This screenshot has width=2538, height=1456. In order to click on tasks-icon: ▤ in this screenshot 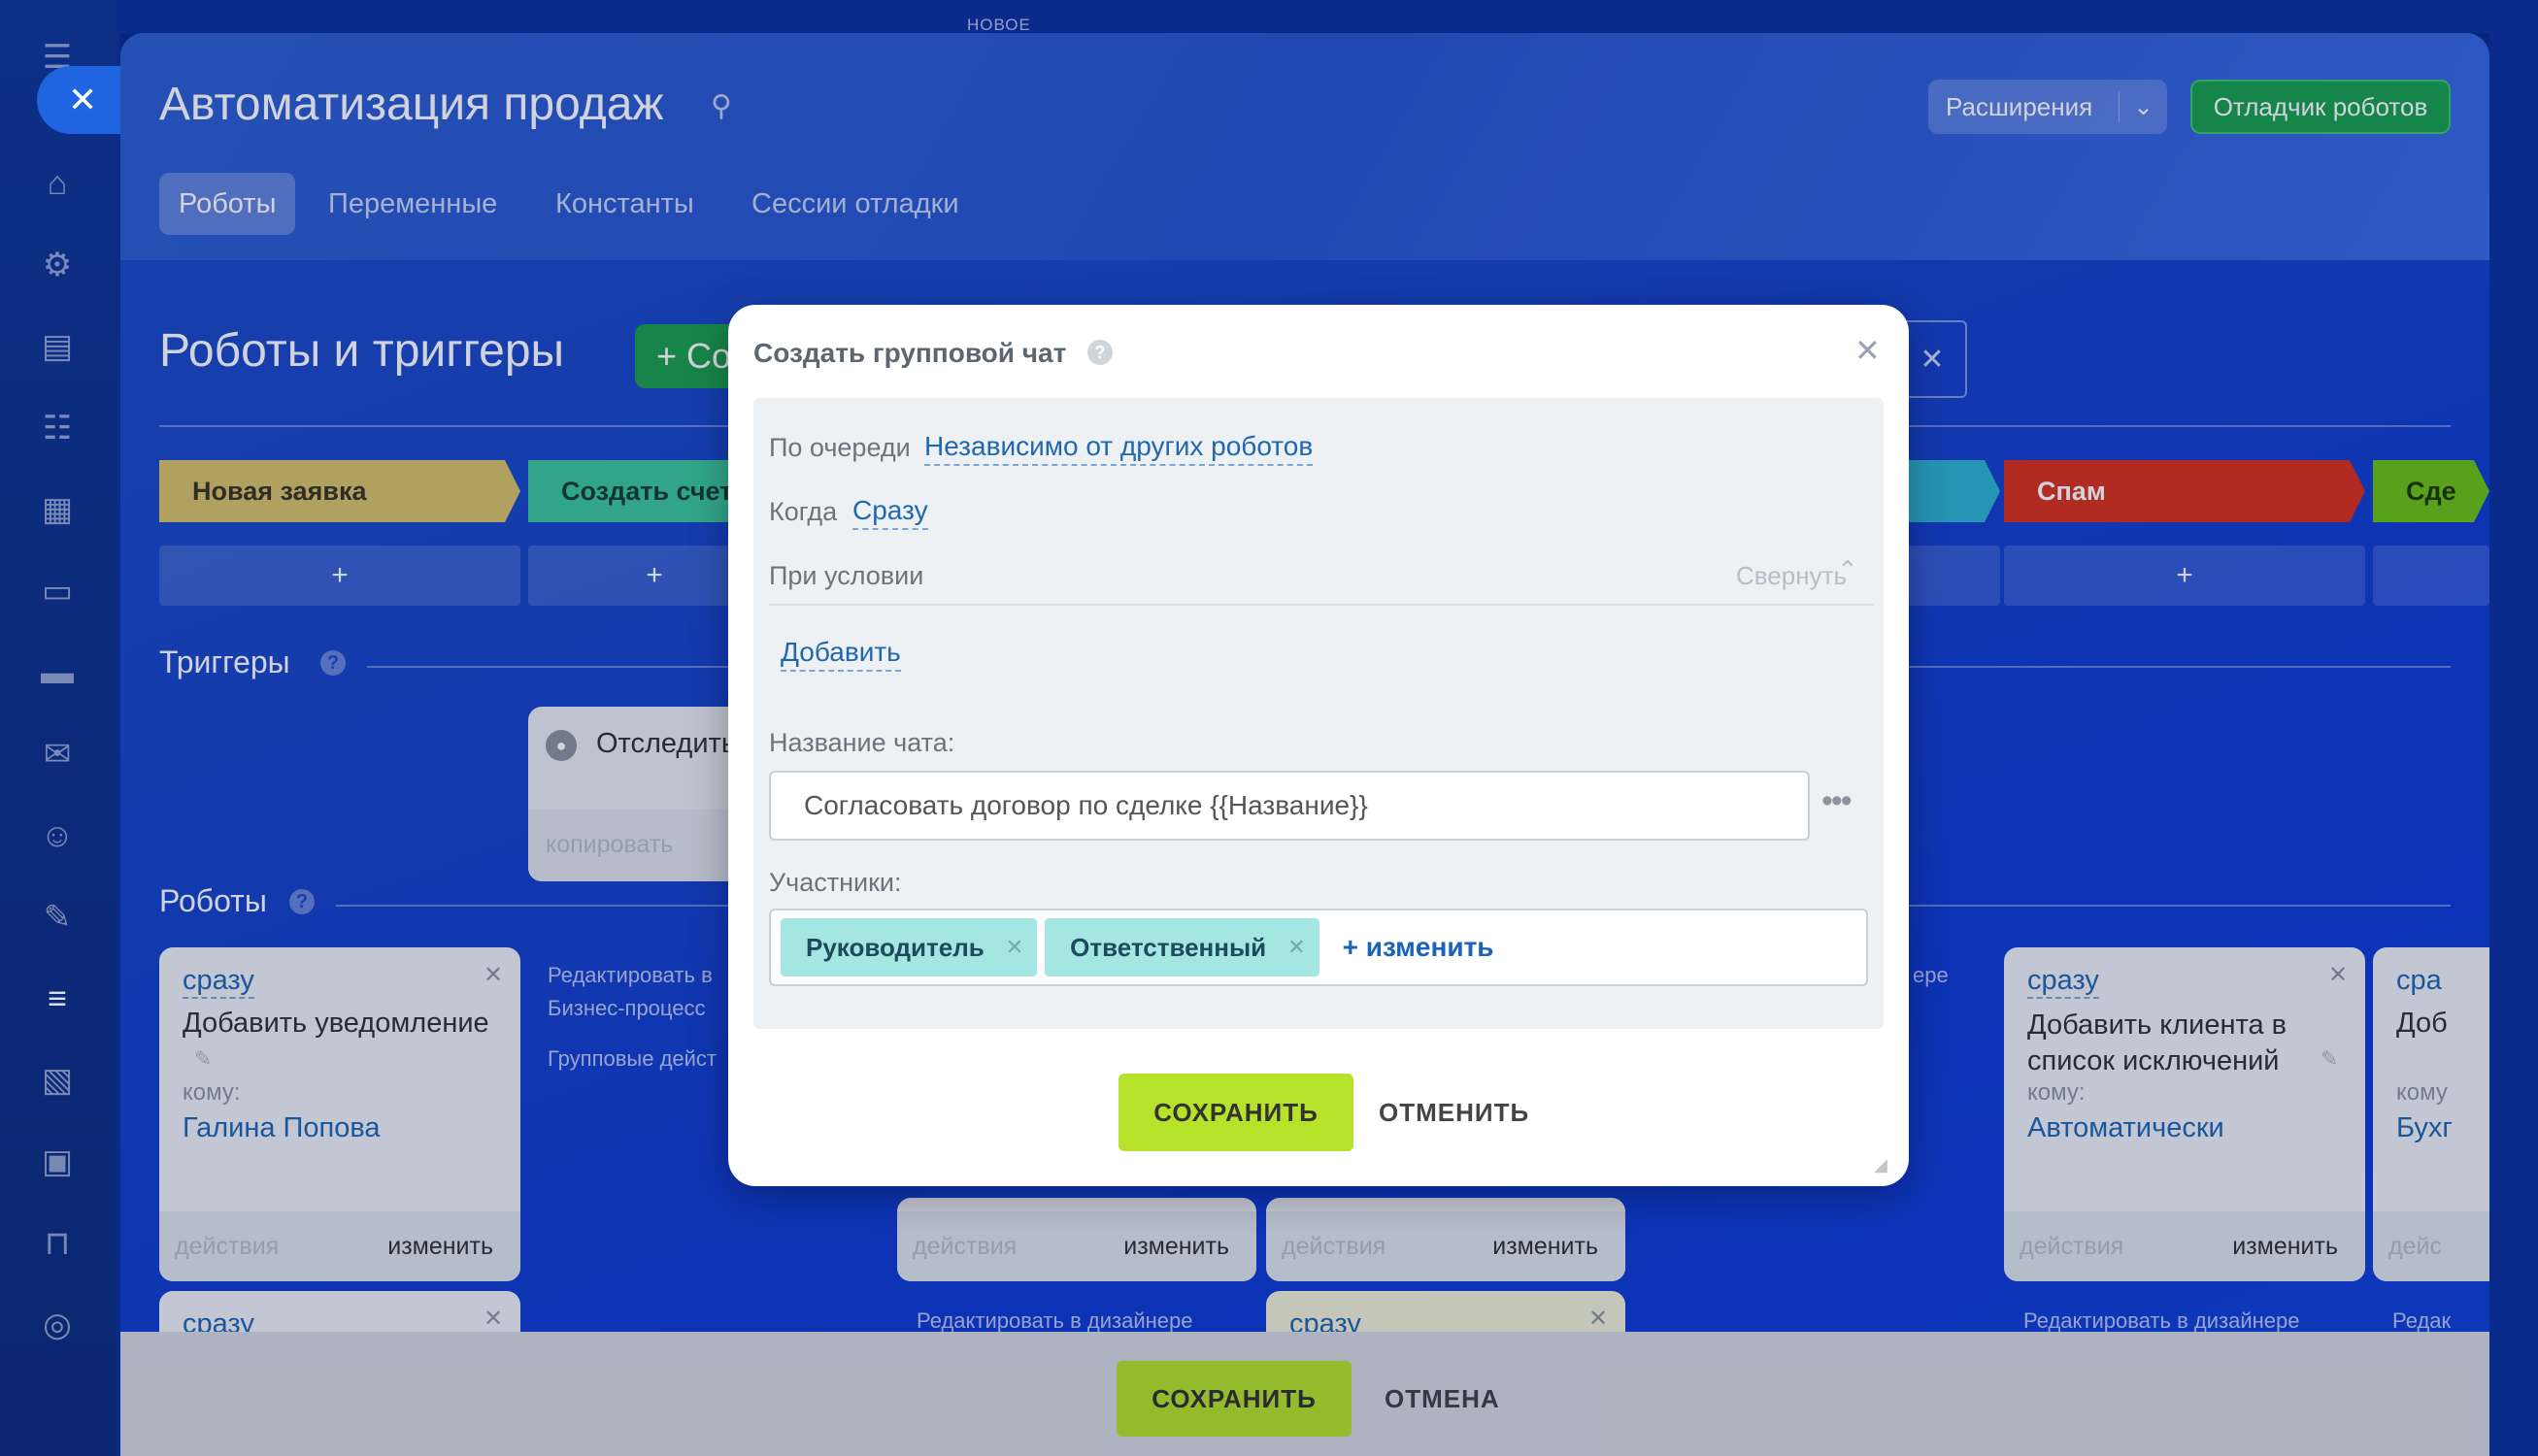, I will do `click(57, 346)`.